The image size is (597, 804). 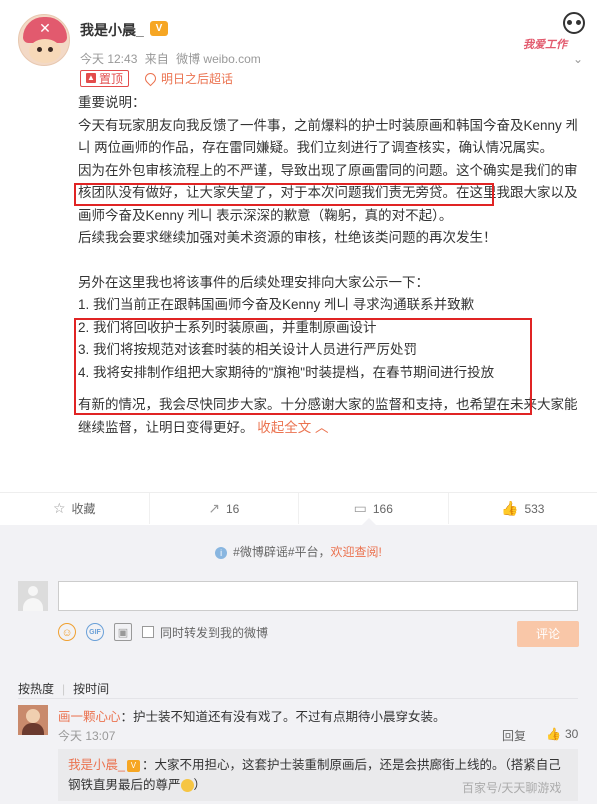 What do you see at coordinates (36, 689) in the screenshot?
I see `sort-by-hot: 按热度` at bounding box center [36, 689].